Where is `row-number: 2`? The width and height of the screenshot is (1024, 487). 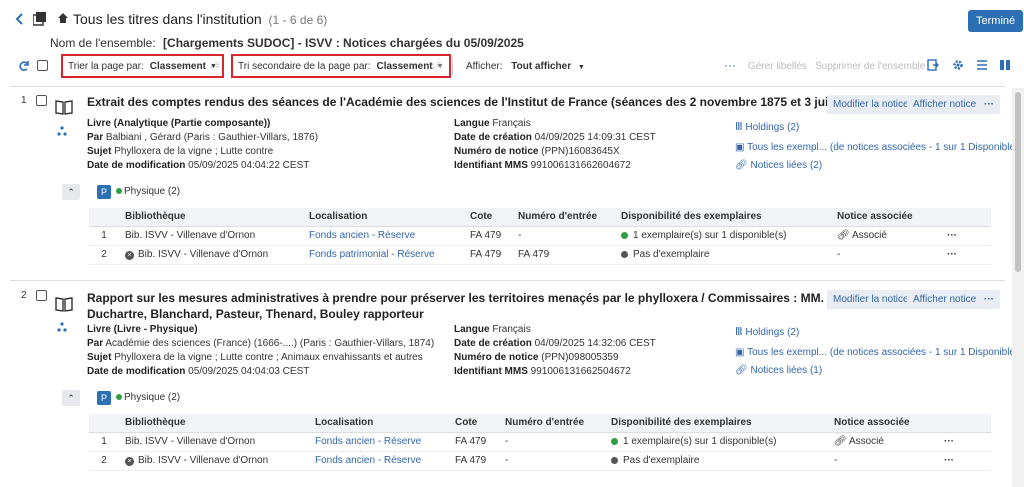 row-number: 2 is located at coordinates (104, 461).